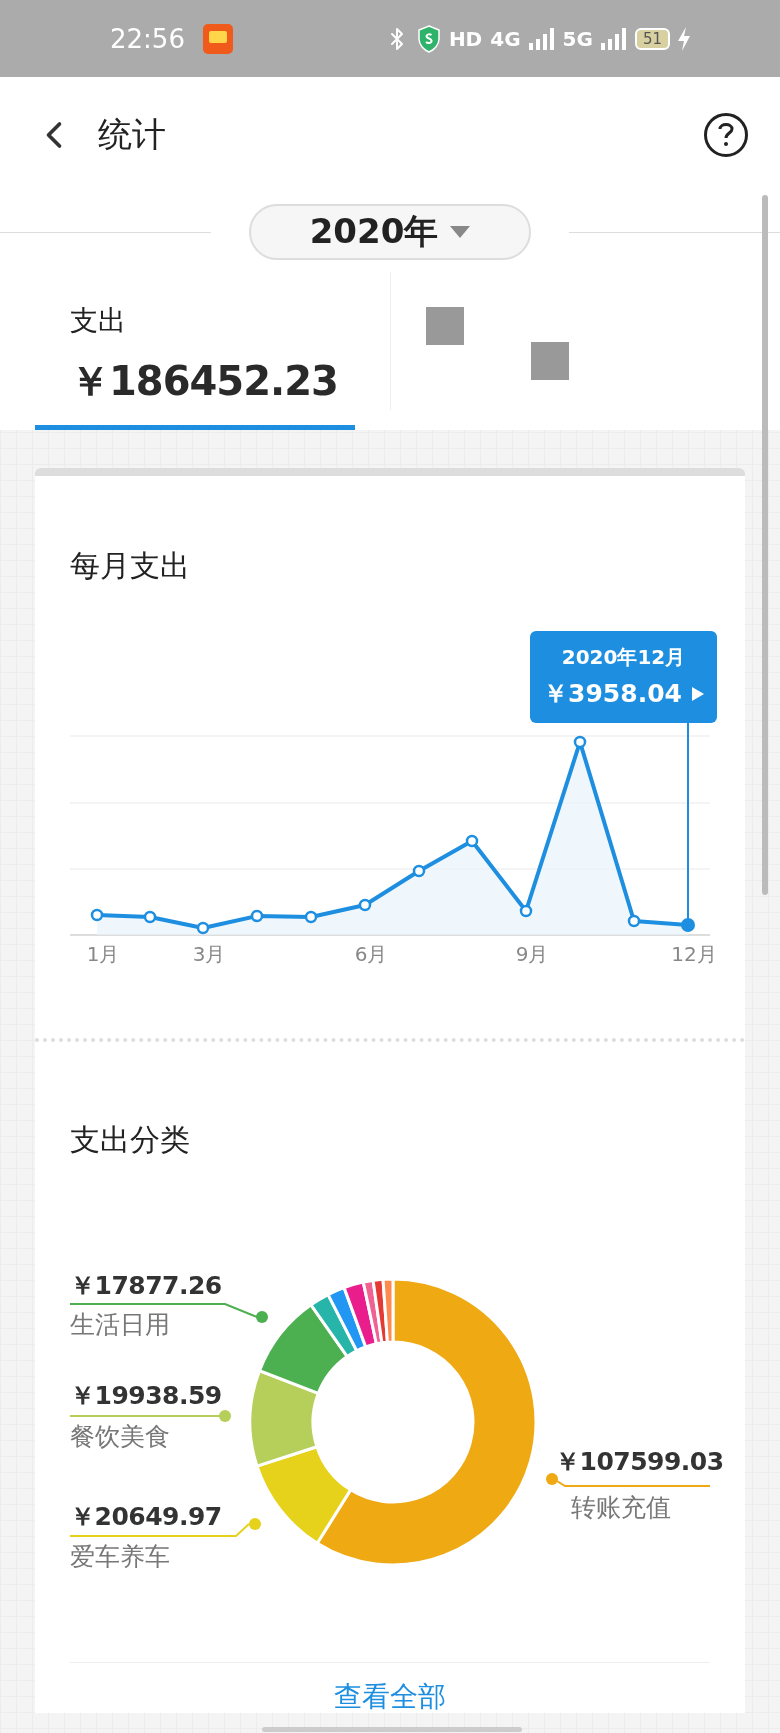 This screenshot has width=780, height=1733. Describe the element at coordinates (532, 954) in the screenshot. I see `axis-label: 9月` at that location.